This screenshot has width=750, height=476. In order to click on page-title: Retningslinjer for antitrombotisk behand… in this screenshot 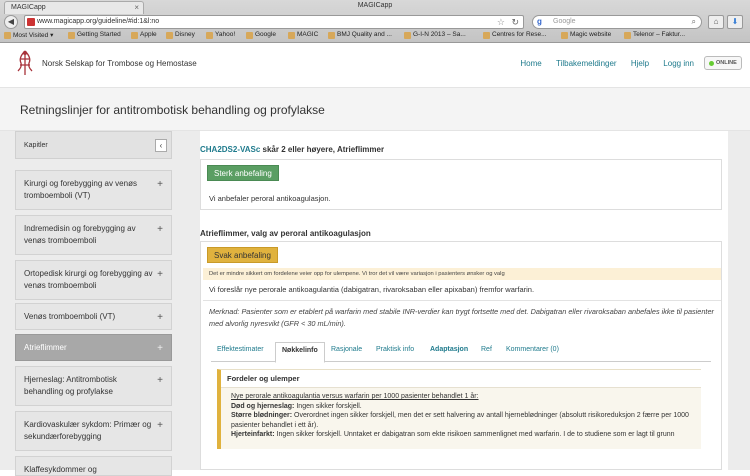, I will do `click(172, 110)`.